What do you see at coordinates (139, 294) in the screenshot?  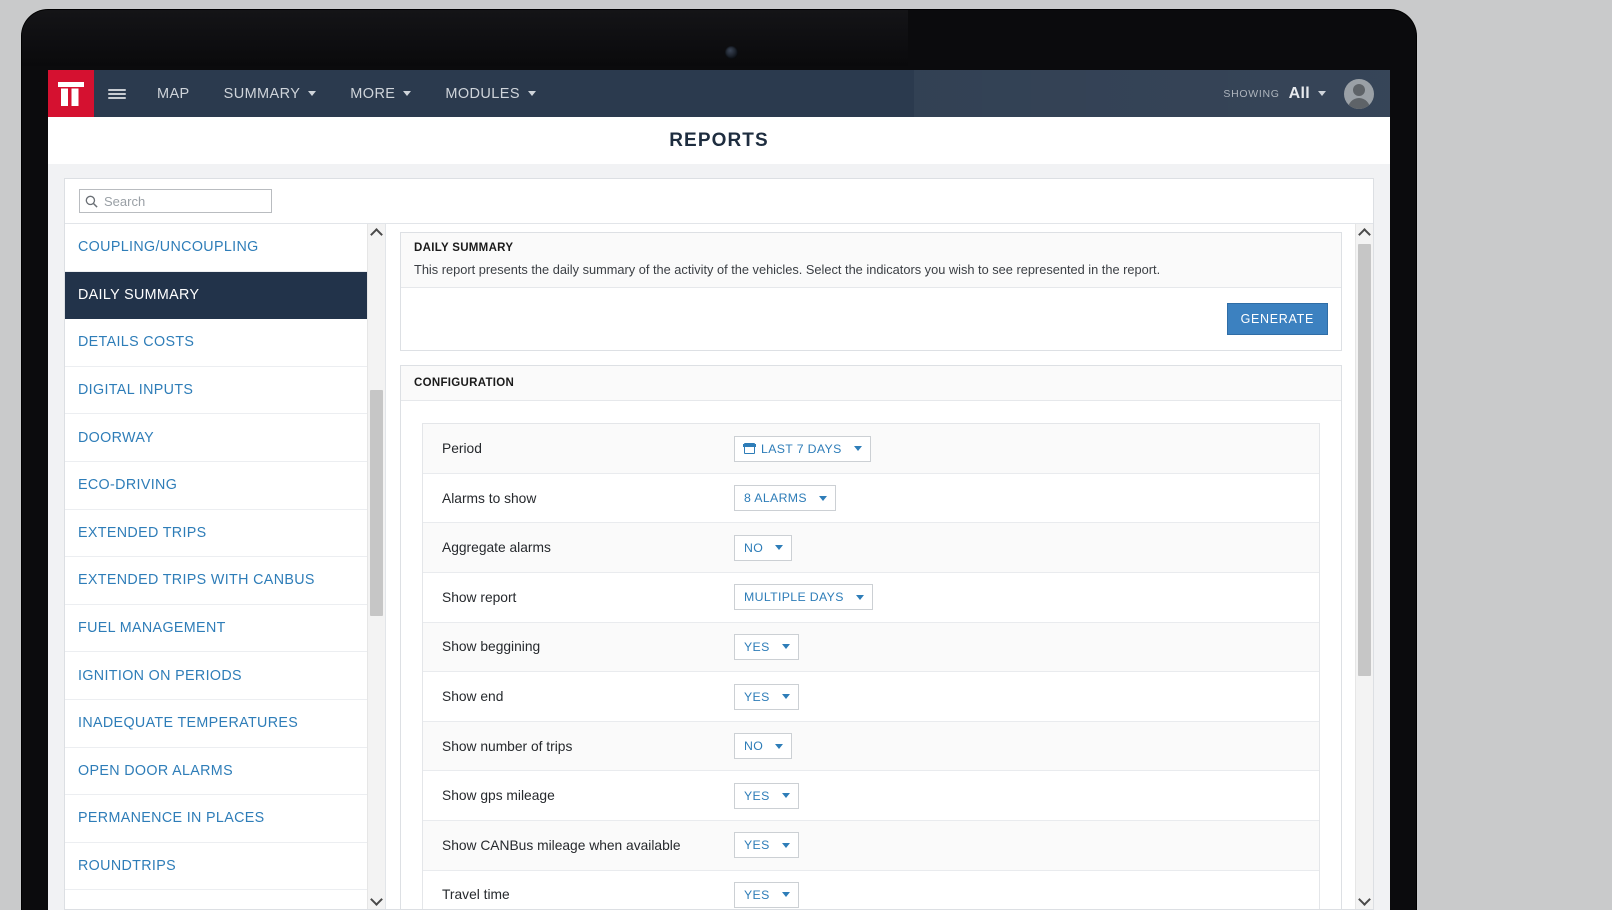 I see `sidebar-item-label: DAILY SUMMARY` at bounding box center [139, 294].